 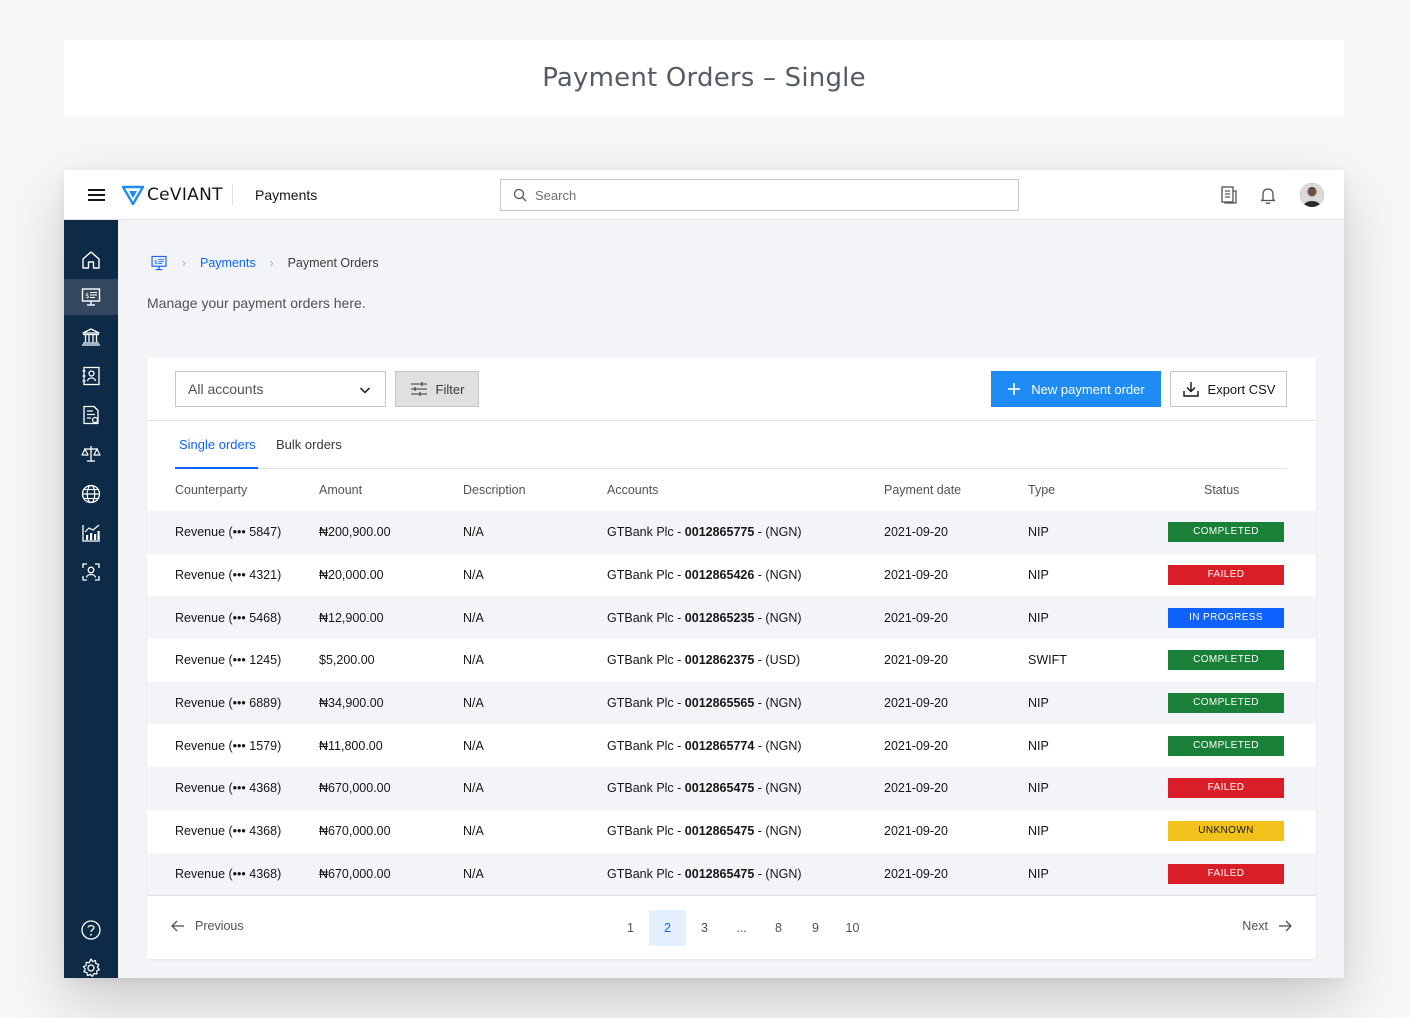 I want to click on tab-bulk-orders-label: Bulk orders, so click(x=309, y=444).